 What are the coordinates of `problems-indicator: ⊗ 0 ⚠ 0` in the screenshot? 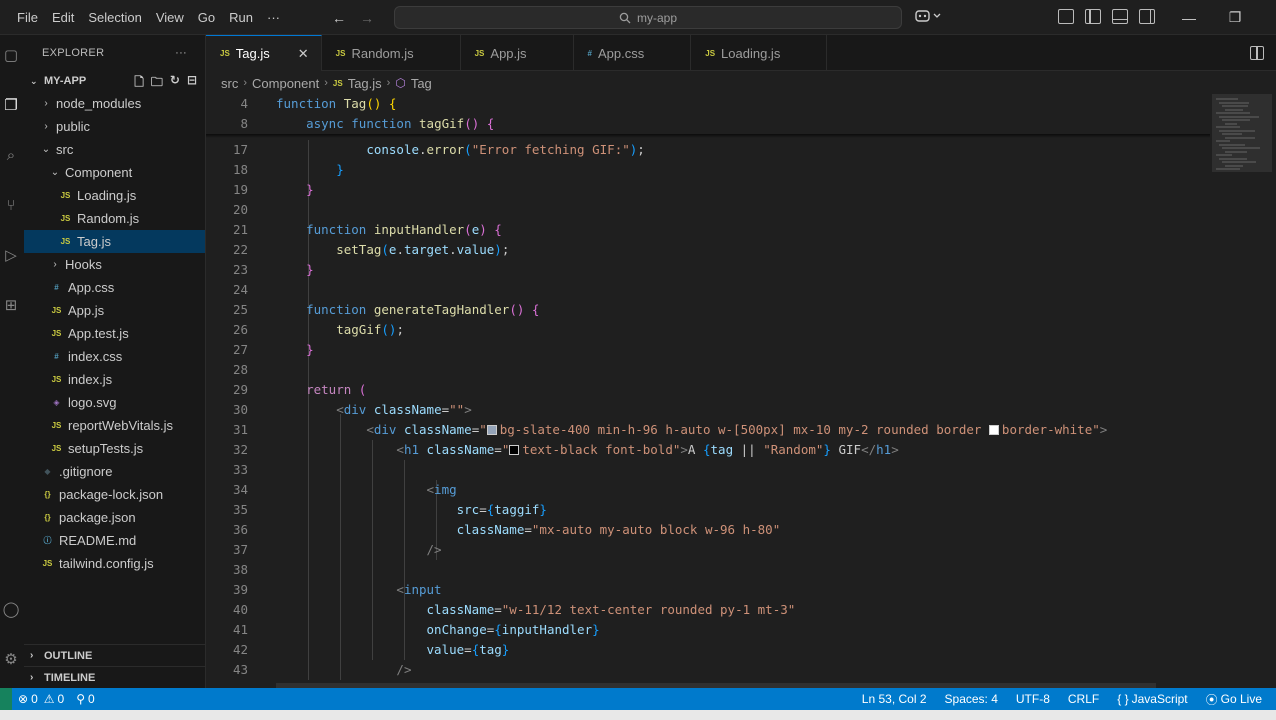 It's located at (41, 699).